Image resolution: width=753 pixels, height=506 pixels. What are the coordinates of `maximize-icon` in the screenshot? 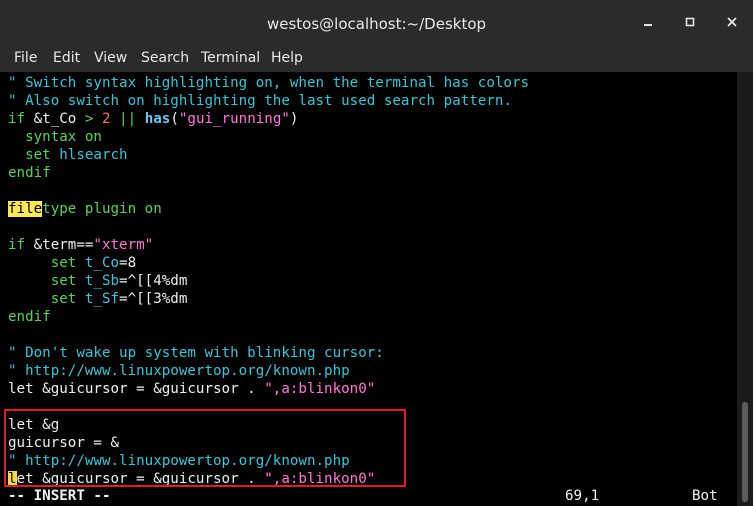 It's located at (690, 22).